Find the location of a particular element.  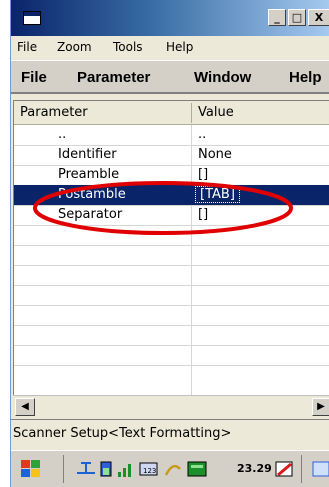

scroll-left-button: ◀ is located at coordinates (25, 407).